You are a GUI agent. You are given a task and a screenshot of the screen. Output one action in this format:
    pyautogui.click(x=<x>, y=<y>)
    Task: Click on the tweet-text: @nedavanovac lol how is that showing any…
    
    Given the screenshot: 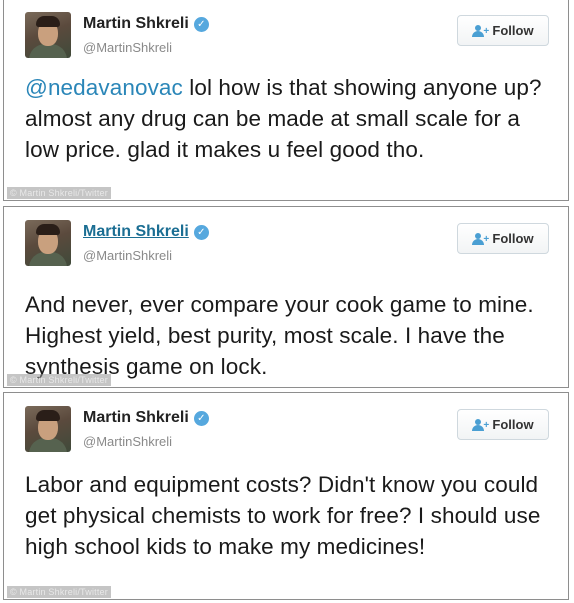 What is the action you would take?
    pyautogui.click(x=286, y=118)
    